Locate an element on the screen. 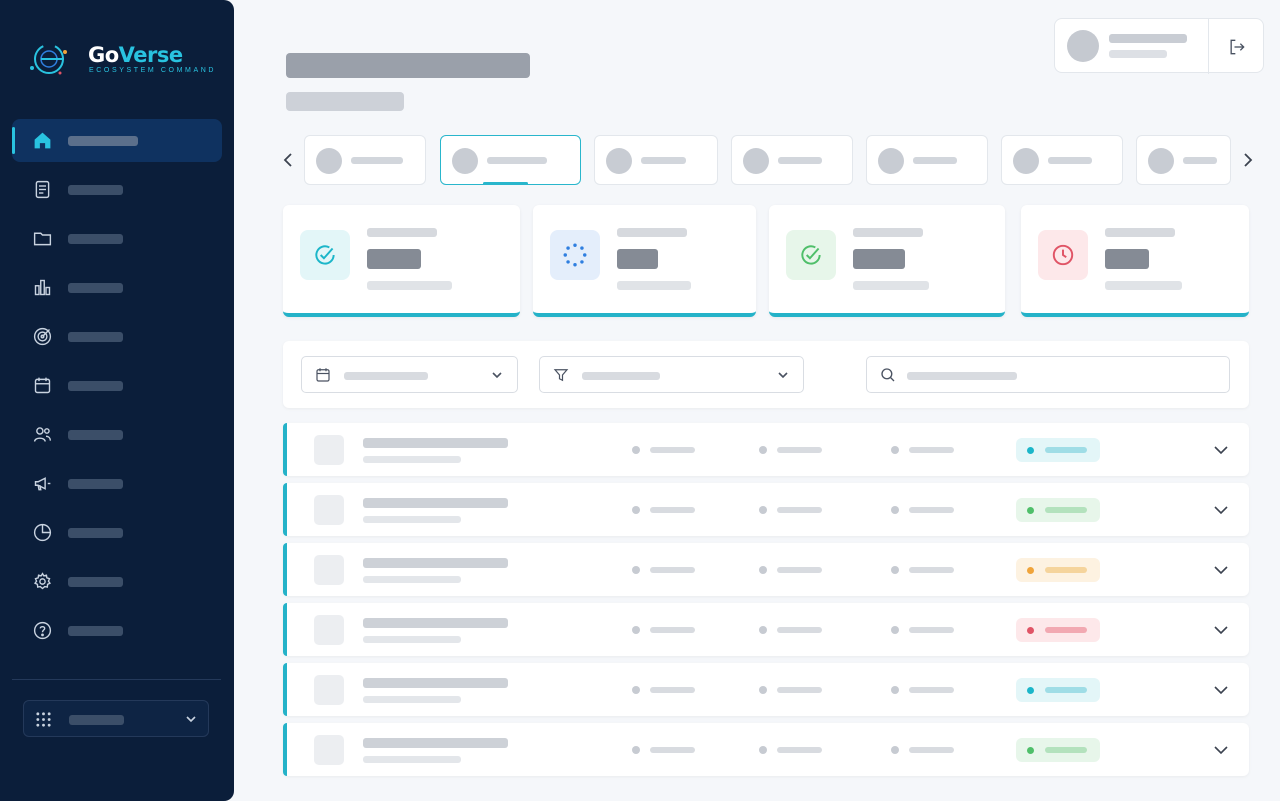  sidebar-item-files is located at coordinates (117, 238).